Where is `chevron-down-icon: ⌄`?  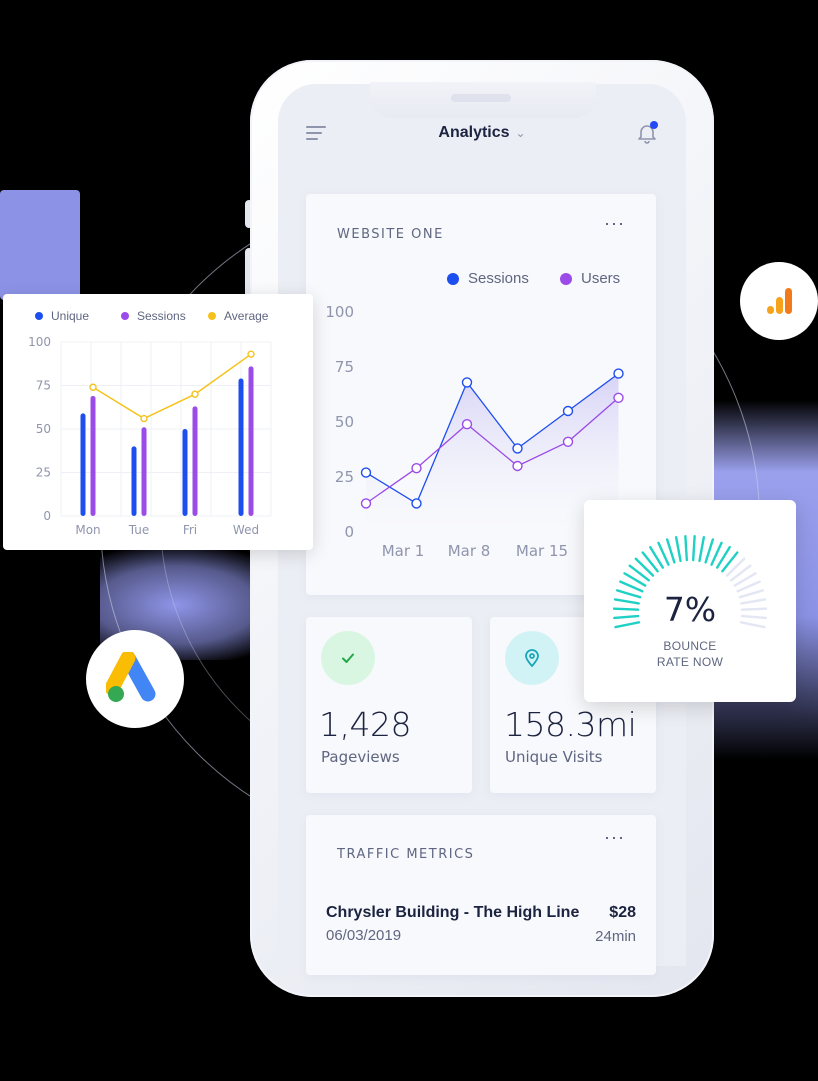 chevron-down-icon: ⌄ is located at coordinates (520, 133).